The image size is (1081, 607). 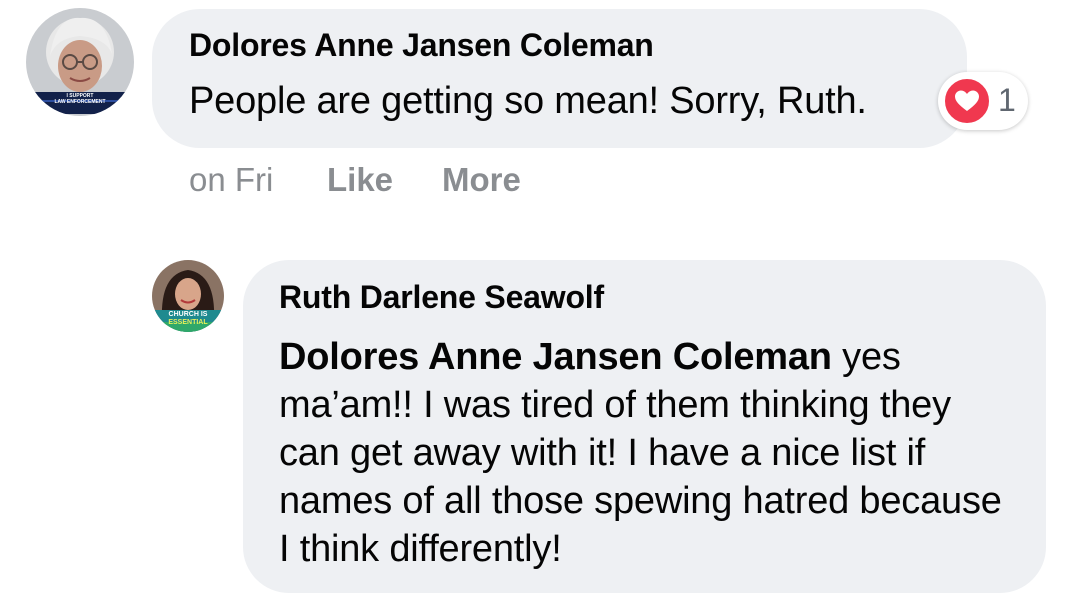 I want to click on comment-timestamp: on Fri, so click(x=231, y=180).